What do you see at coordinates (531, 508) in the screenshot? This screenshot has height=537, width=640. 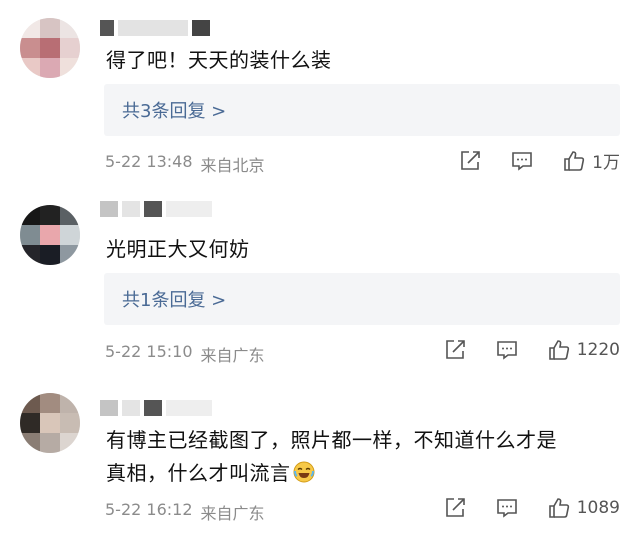 I see `comment-actions: 1089` at bounding box center [531, 508].